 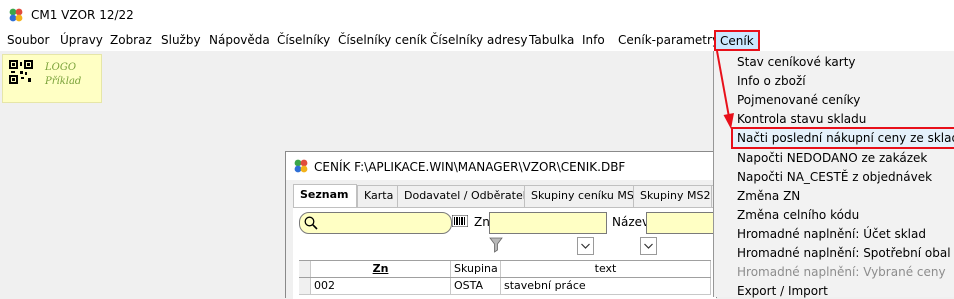 What do you see at coordinates (496, 245) in the screenshot?
I see `filter-funnel-icon` at bounding box center [496, 245].